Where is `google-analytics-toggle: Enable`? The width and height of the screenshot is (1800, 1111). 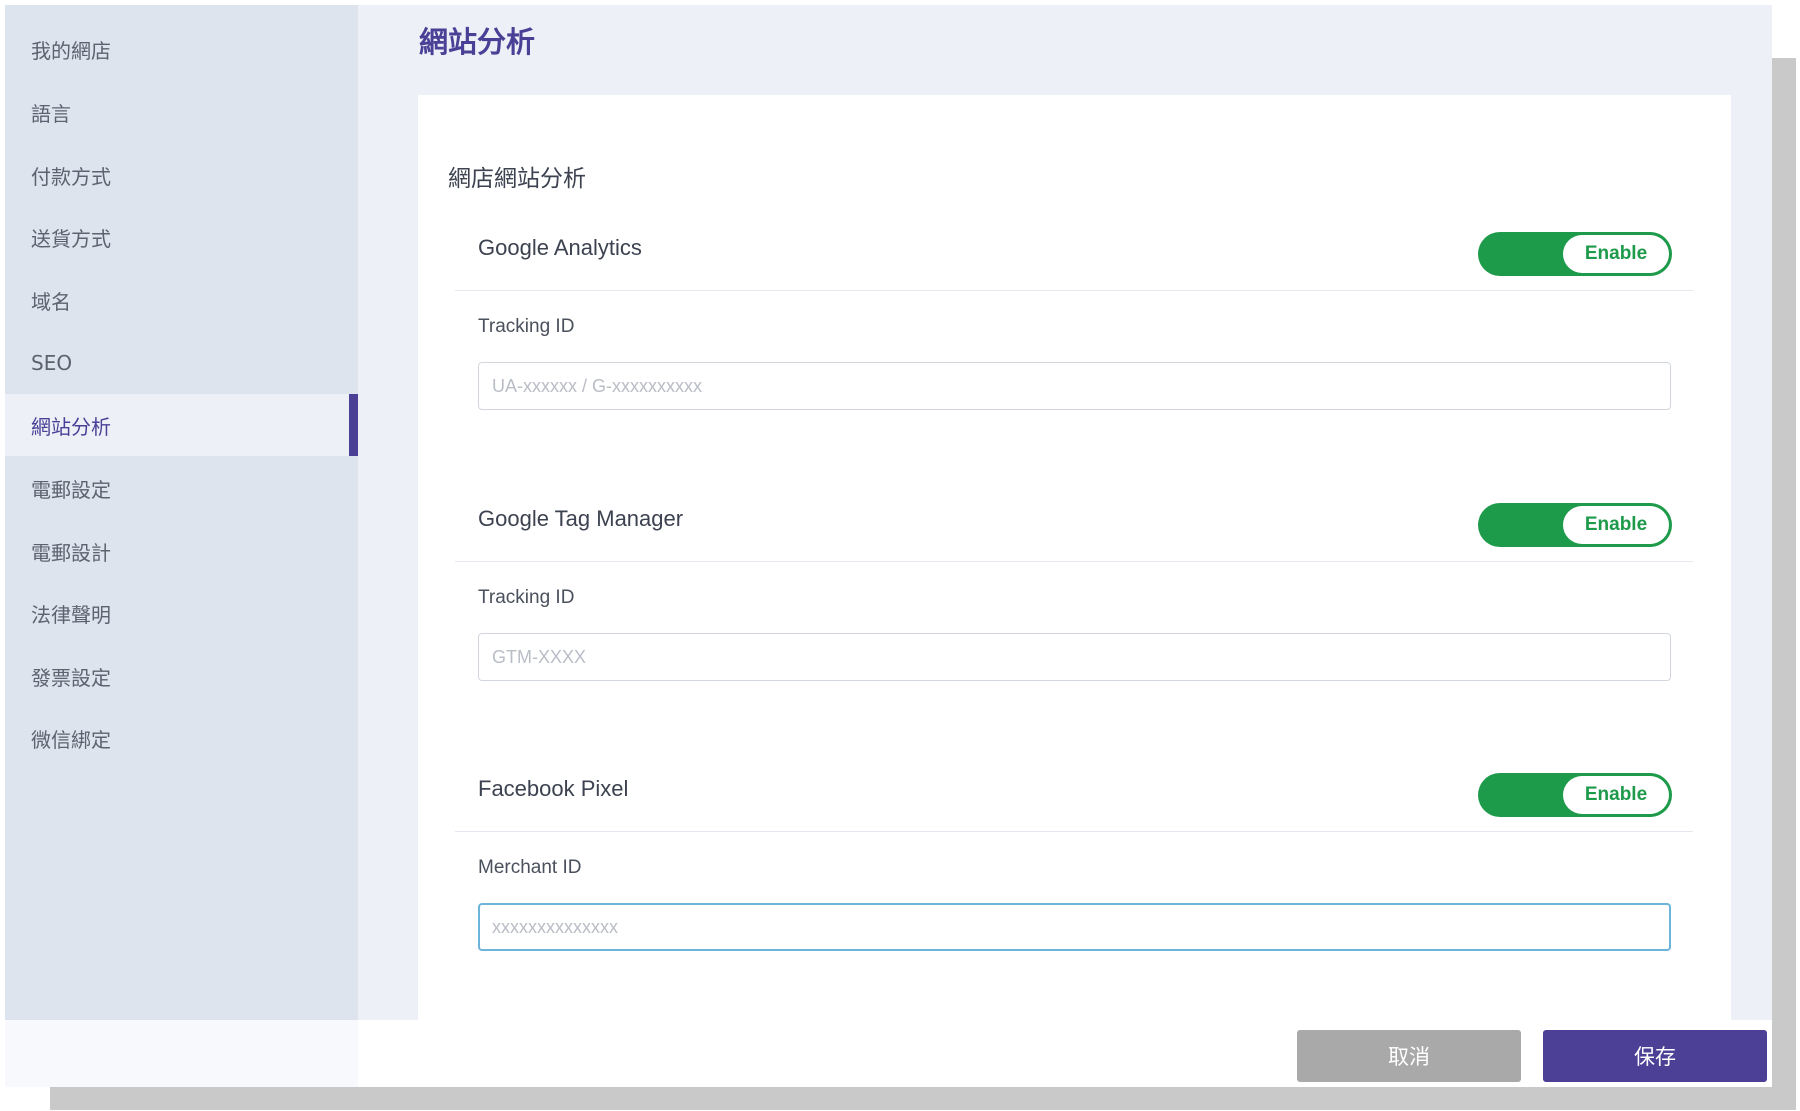
google-analytics-toggle: Enable is located at coordinates (1575, 254).